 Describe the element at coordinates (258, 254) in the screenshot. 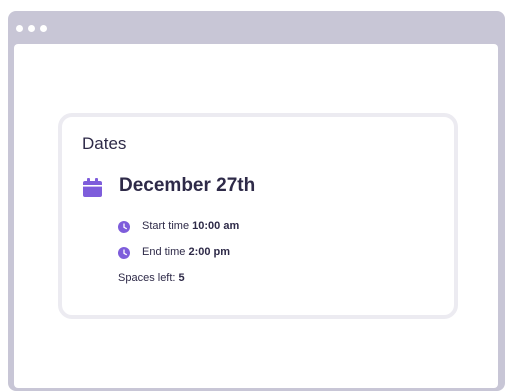

I see `end-time-row: End time 2:00 pm` at that location.